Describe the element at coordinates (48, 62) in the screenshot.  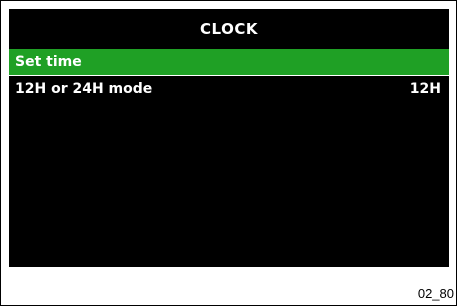
I see `menu-item-label: Set time` at that location.